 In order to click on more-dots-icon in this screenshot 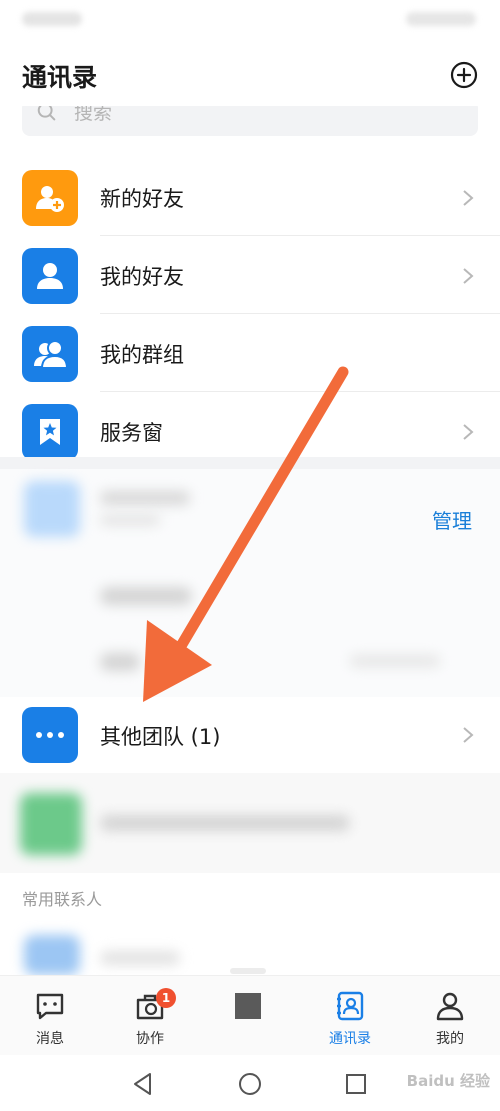, I will do `click(50, 735)`.